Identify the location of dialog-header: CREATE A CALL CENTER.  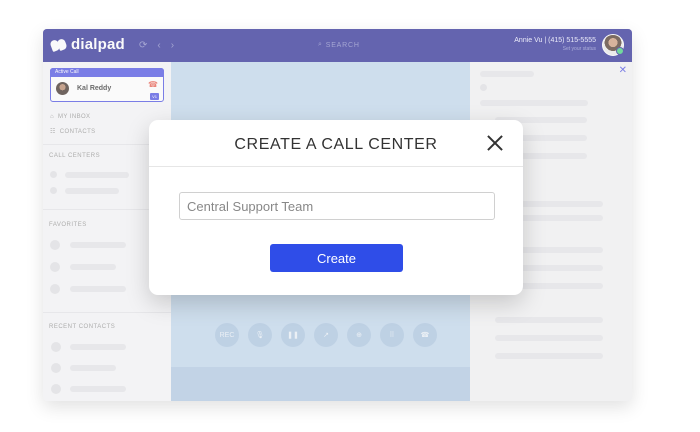
(336, 143).